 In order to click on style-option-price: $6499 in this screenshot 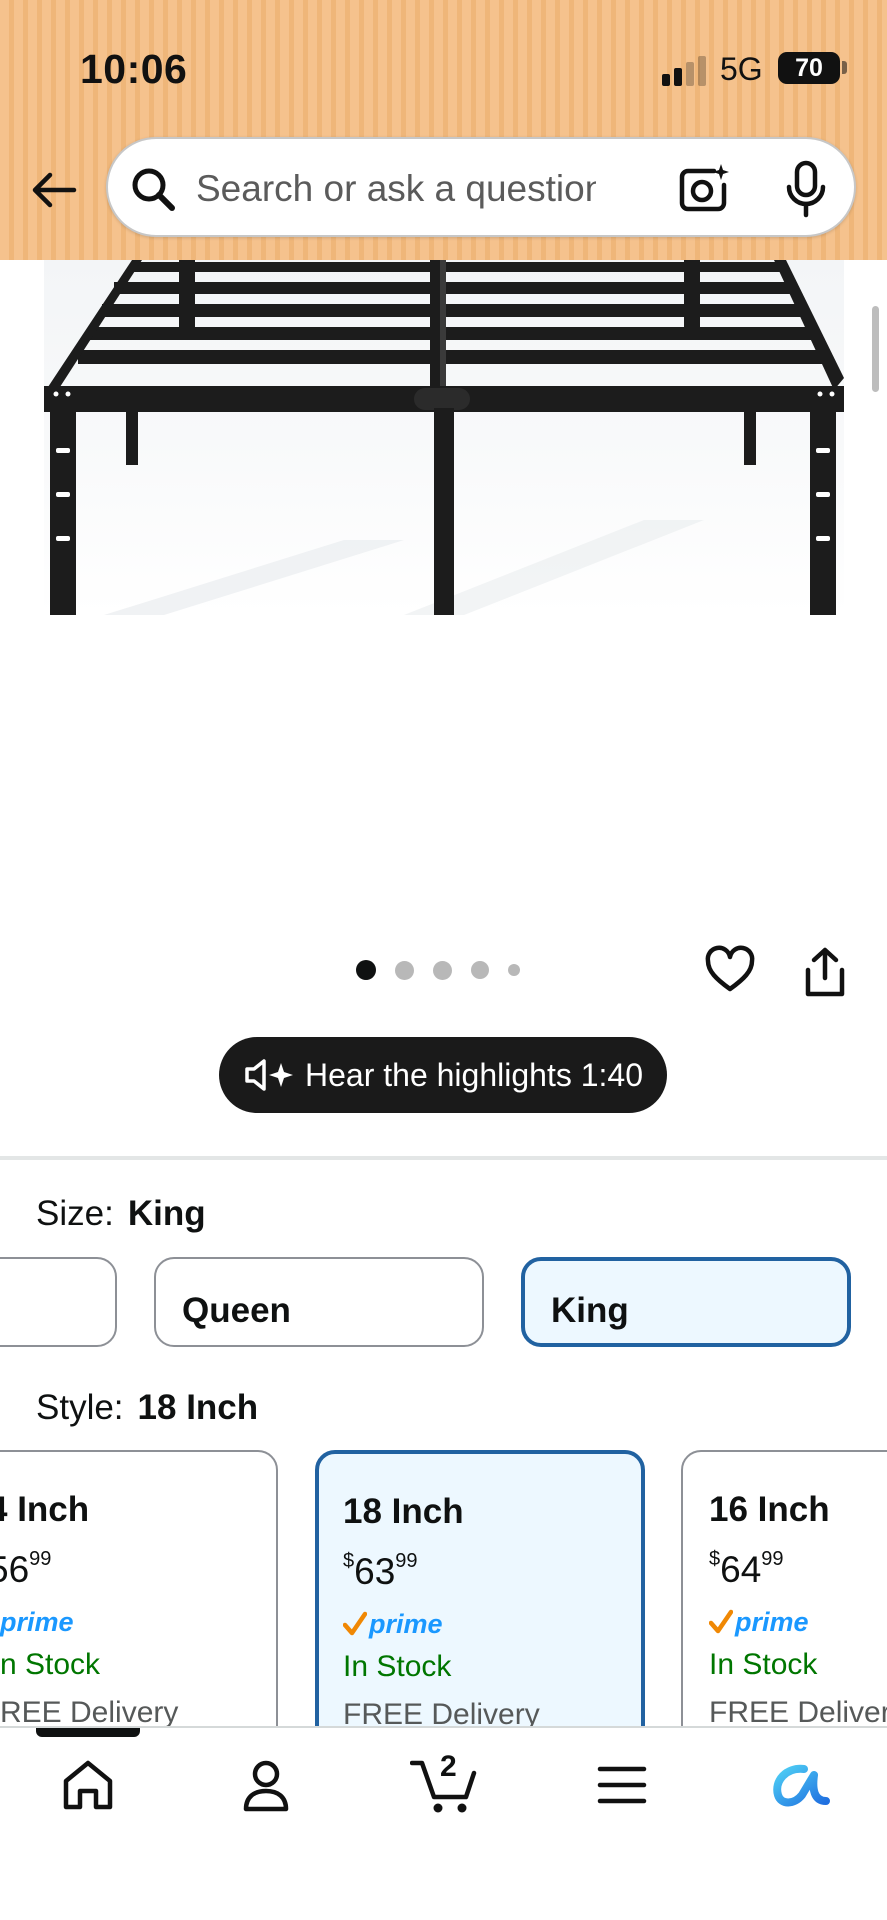, I will do `click(746, 1569)`.